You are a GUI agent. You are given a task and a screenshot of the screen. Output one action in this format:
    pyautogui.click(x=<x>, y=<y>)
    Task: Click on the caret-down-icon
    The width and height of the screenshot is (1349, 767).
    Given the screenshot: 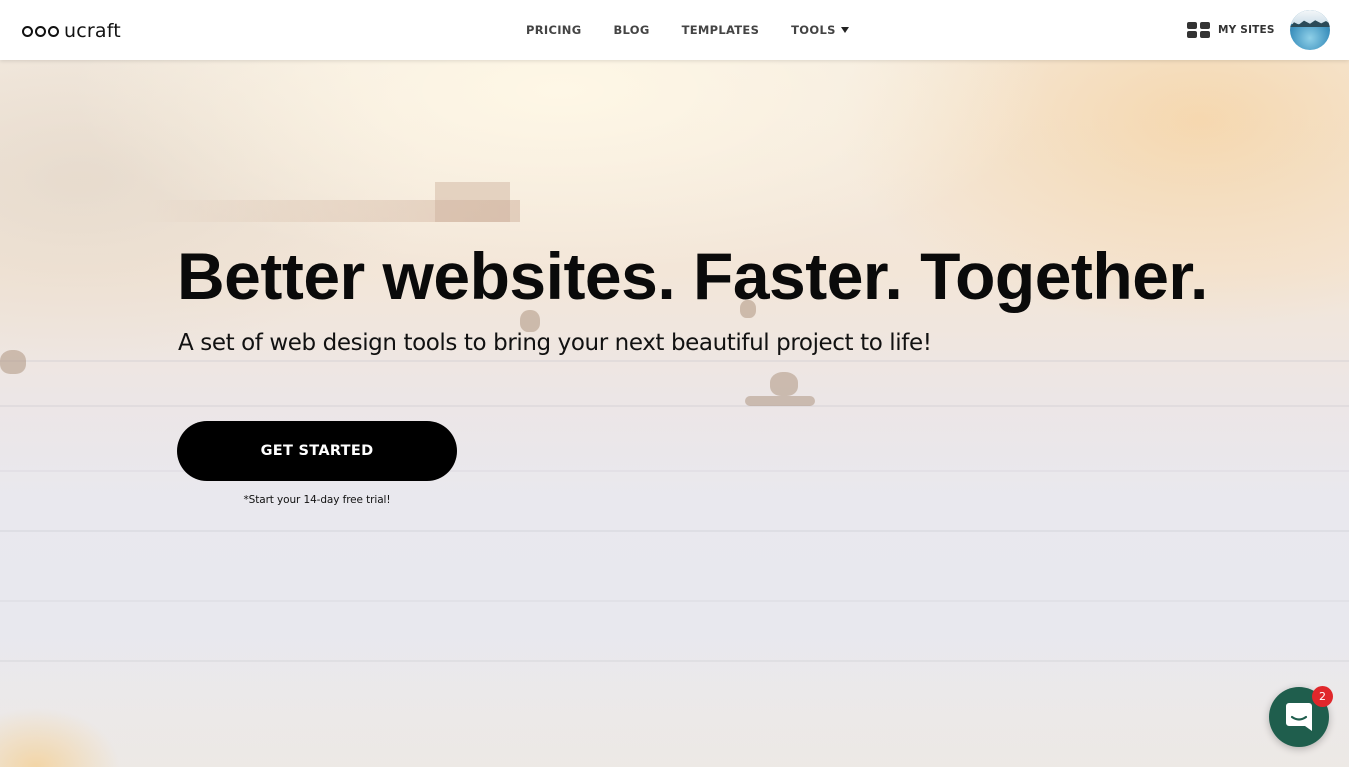 What is the action you would take?
    pyautogui.click(x=844, y=30)
    